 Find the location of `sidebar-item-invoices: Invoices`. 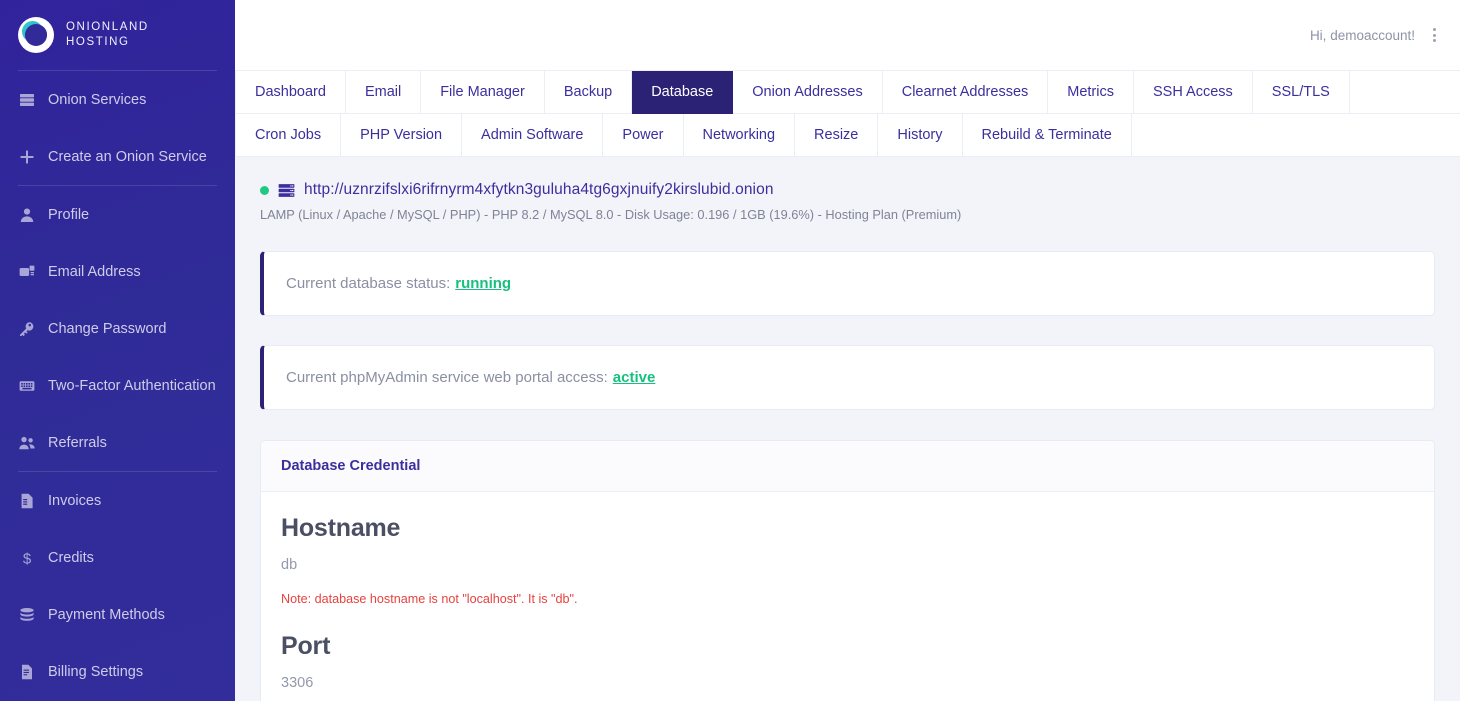

sidebar-item-invoices: Invoices is located at coordinates (117, 500).